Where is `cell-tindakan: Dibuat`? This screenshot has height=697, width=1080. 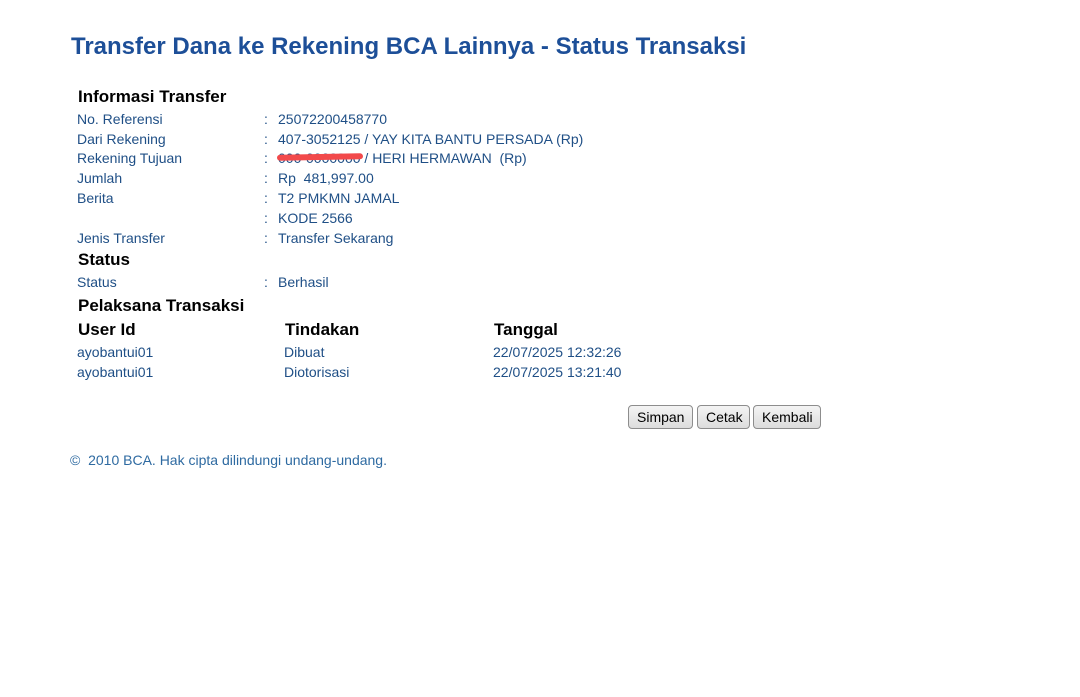
cell-tindakan: Dibuat is located at coordinates (304, 352).